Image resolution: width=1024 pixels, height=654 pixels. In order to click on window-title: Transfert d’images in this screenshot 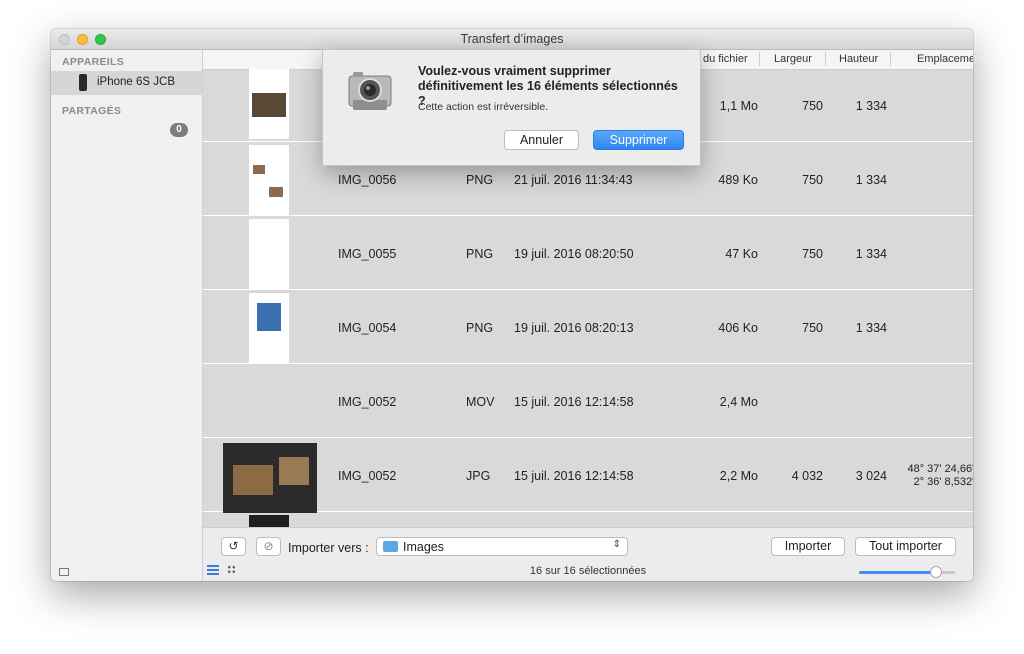, I will do `click(512, 39)`.